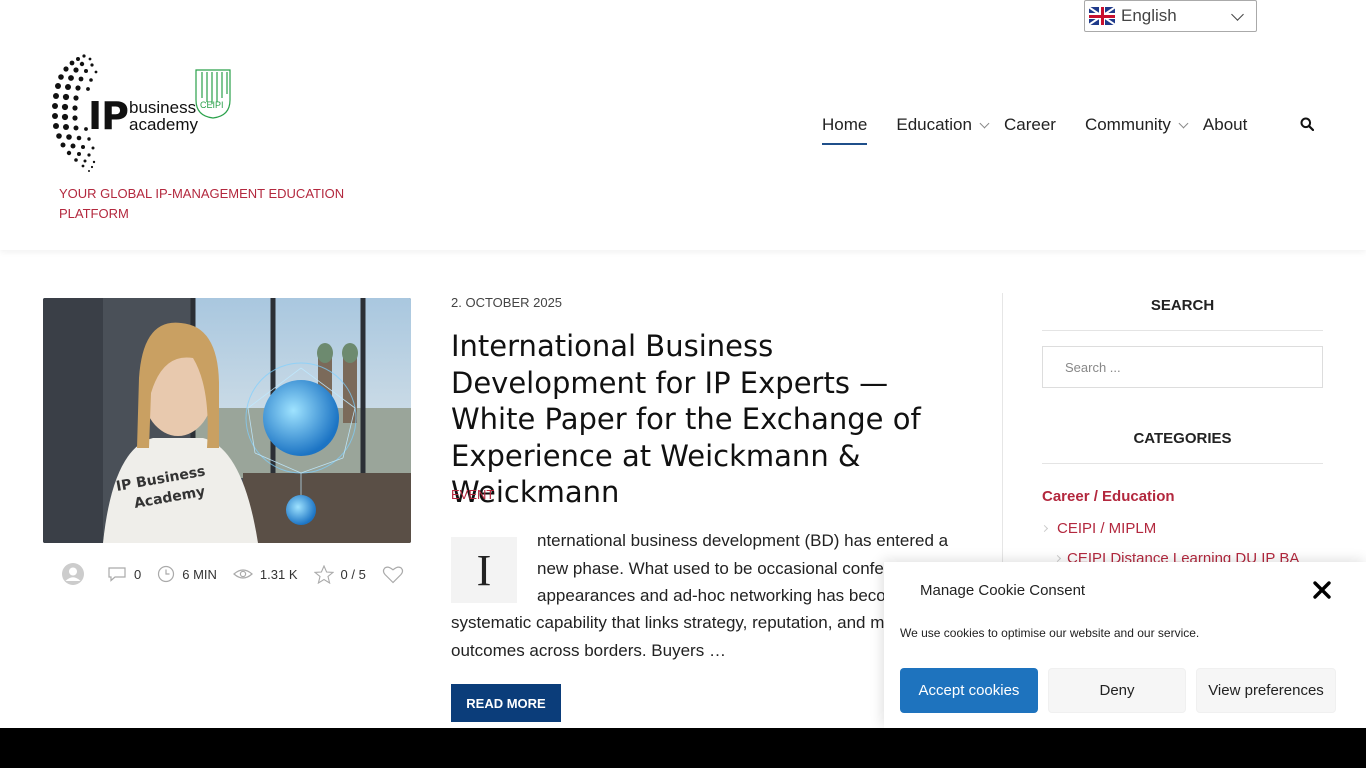  Describe the element at coordinates (187, 574) in the screenshot. I see `read-time: 6 MIN` at that location.